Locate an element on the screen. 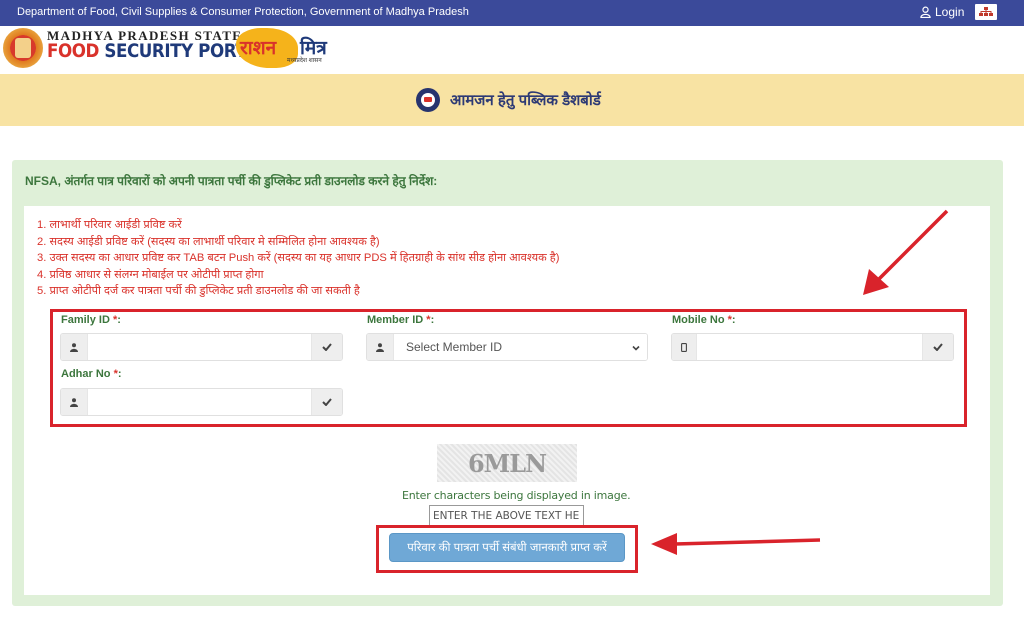 The height and width of the screenshot is (637, 1024). adhar-no-input is located at coordinates (199, 402).